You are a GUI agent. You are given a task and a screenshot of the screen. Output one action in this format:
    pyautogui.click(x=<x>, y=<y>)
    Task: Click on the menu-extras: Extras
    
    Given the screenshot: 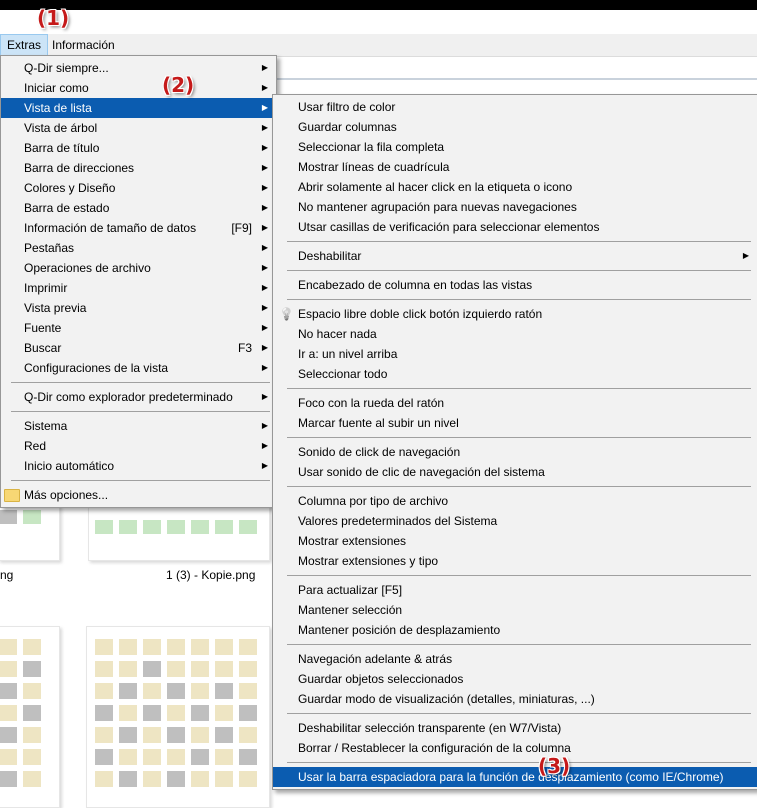 What is the action you would take?
    pyautogui.click(x=24, y=45)
    